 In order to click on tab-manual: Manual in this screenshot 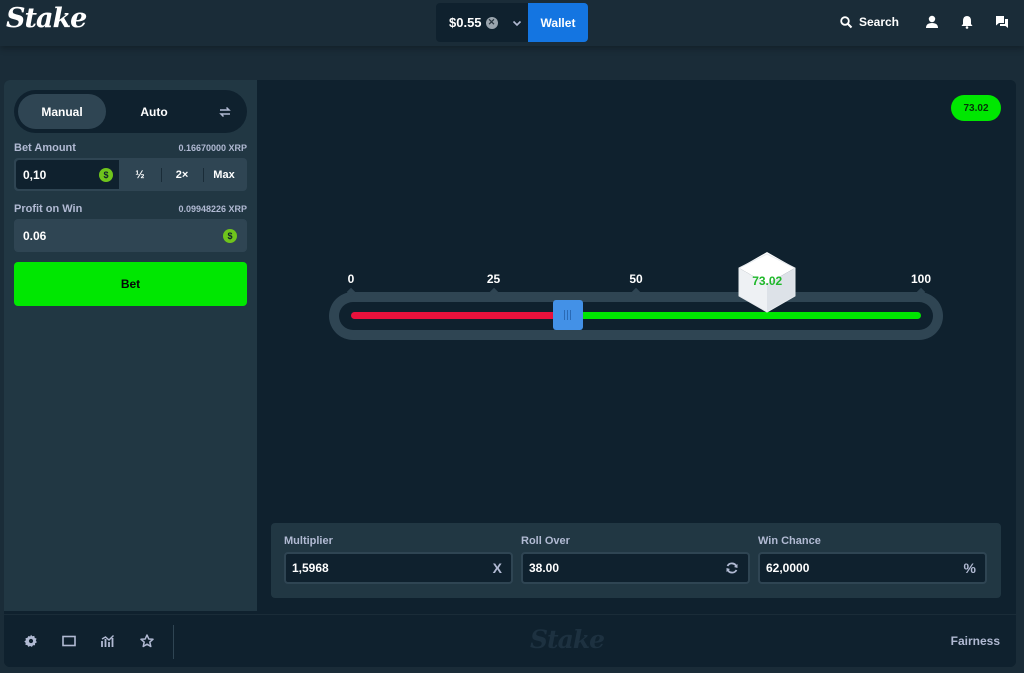, I will do `click(62, 111)`.